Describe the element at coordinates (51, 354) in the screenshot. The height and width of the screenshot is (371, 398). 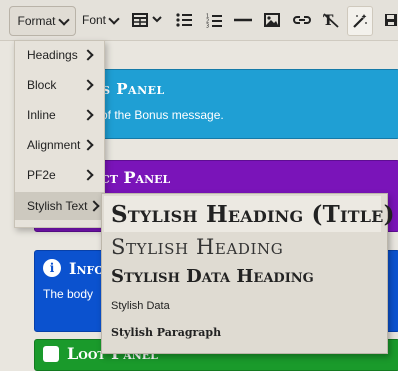
I see `loot-icon` at that location.